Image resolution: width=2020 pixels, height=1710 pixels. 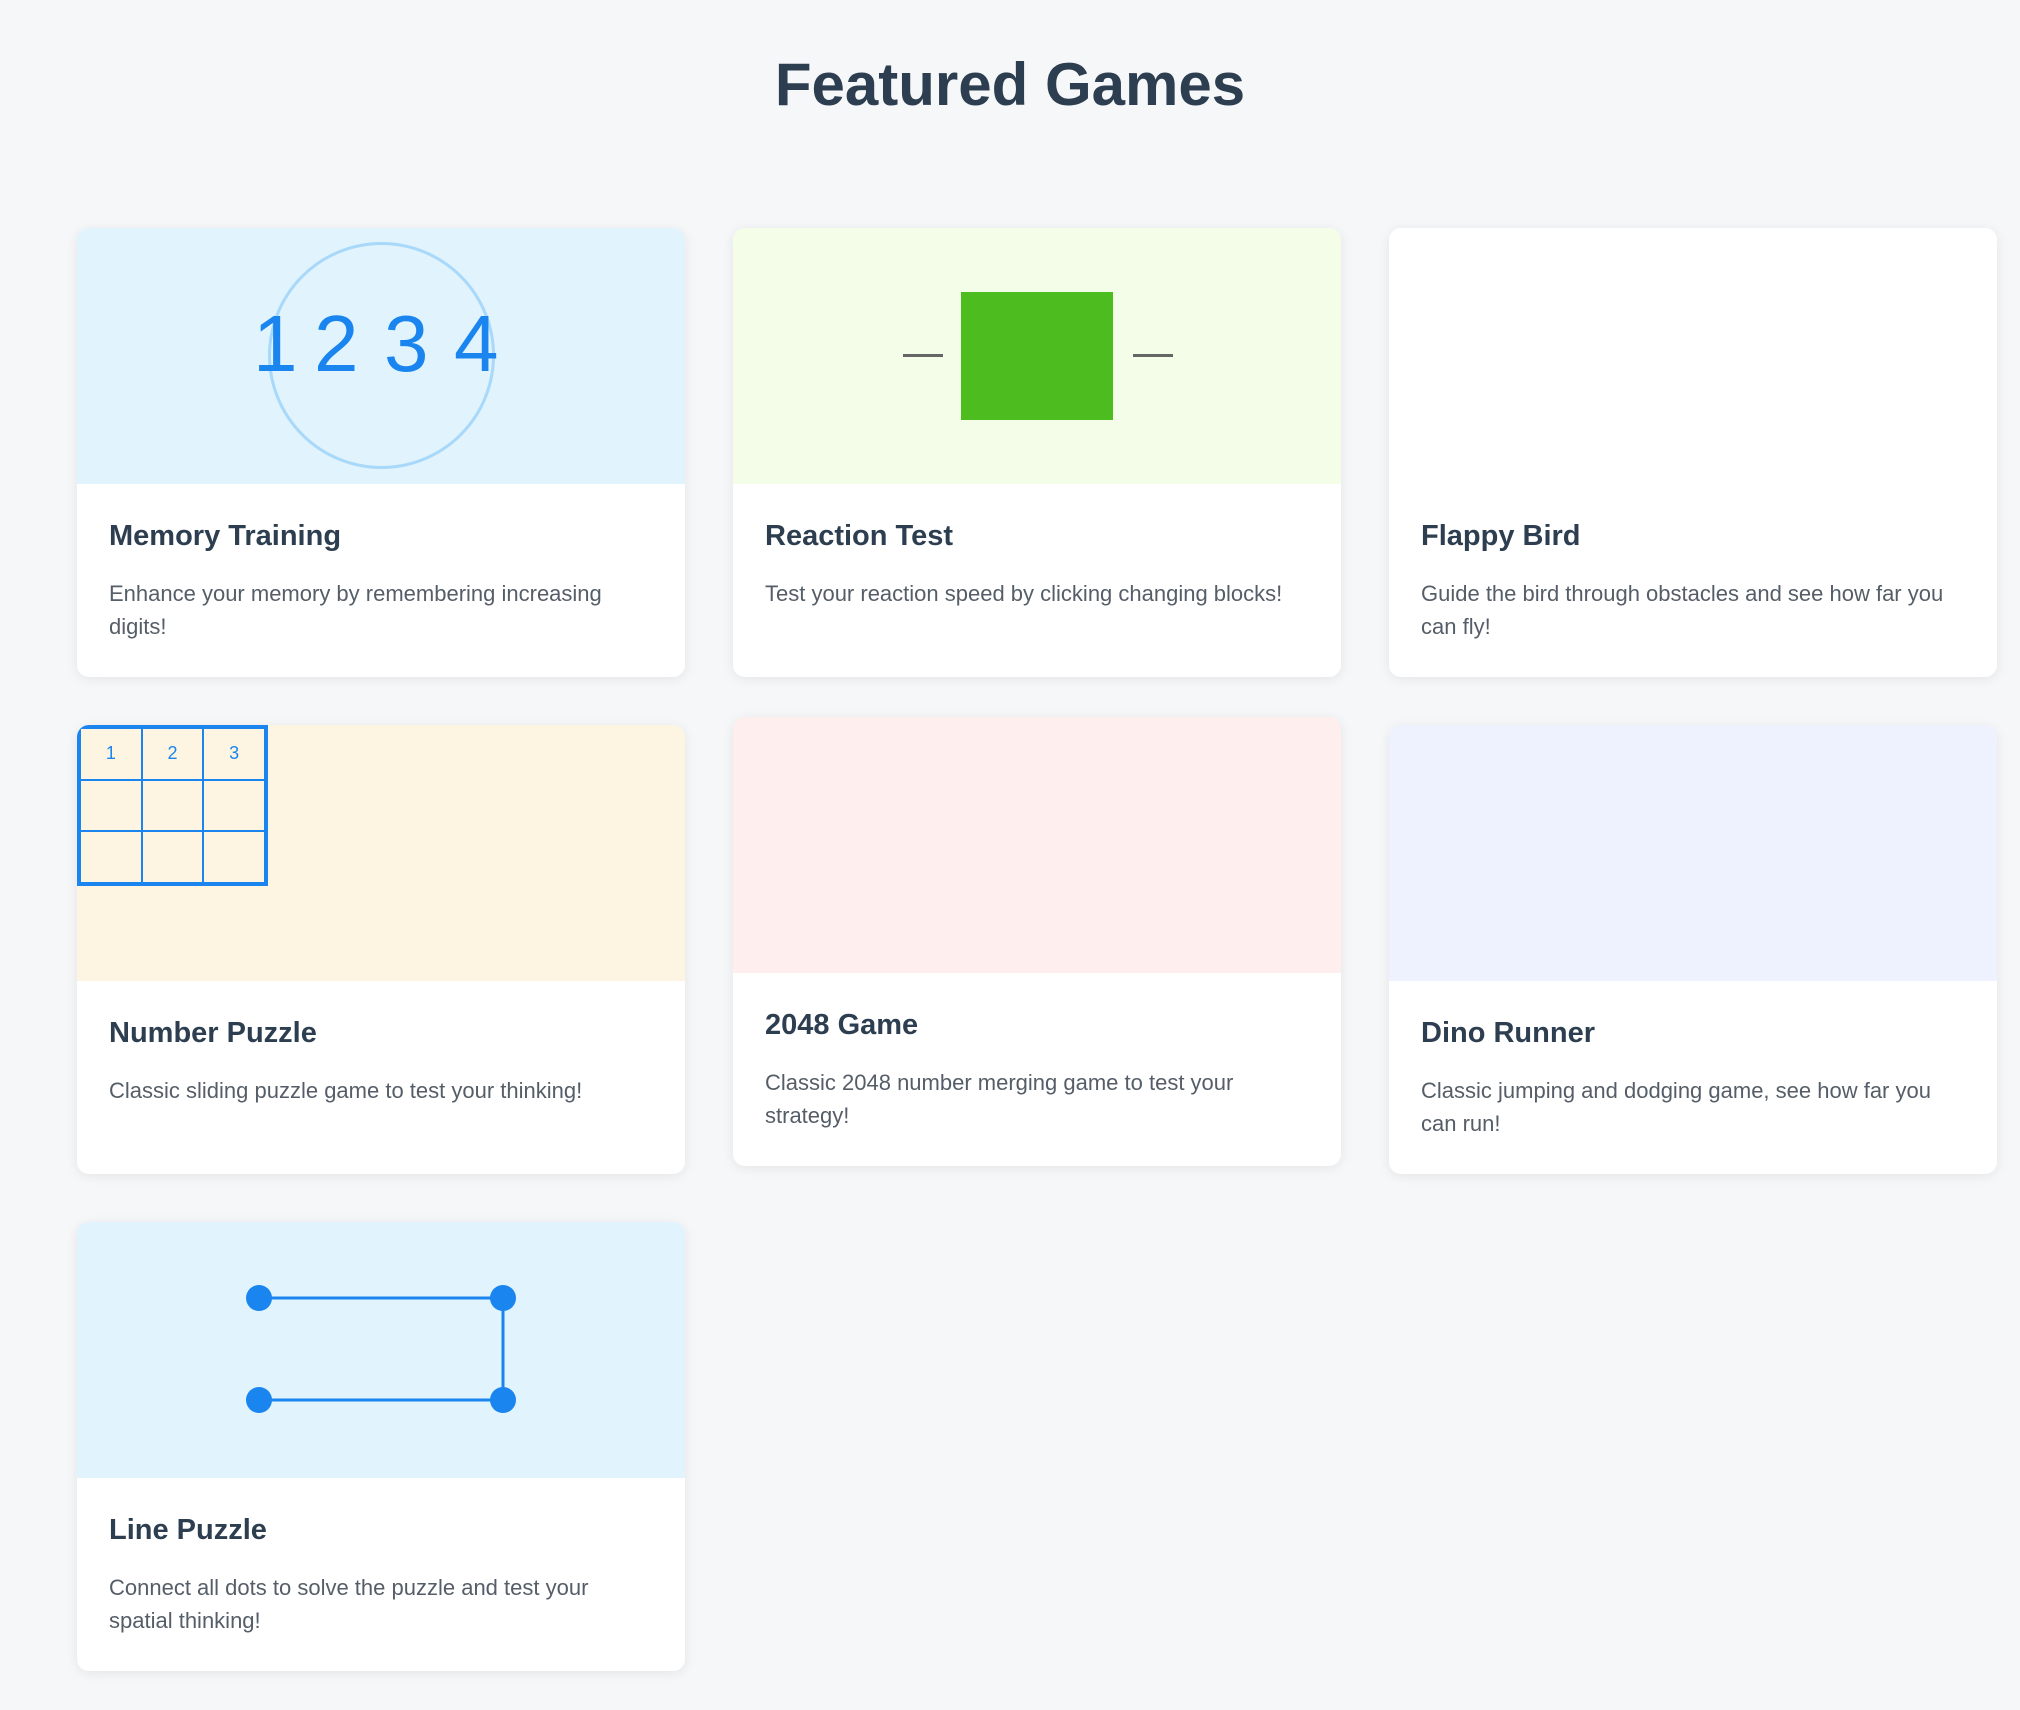 I want to click on reaction-preview, so click(x=1037, y=356).